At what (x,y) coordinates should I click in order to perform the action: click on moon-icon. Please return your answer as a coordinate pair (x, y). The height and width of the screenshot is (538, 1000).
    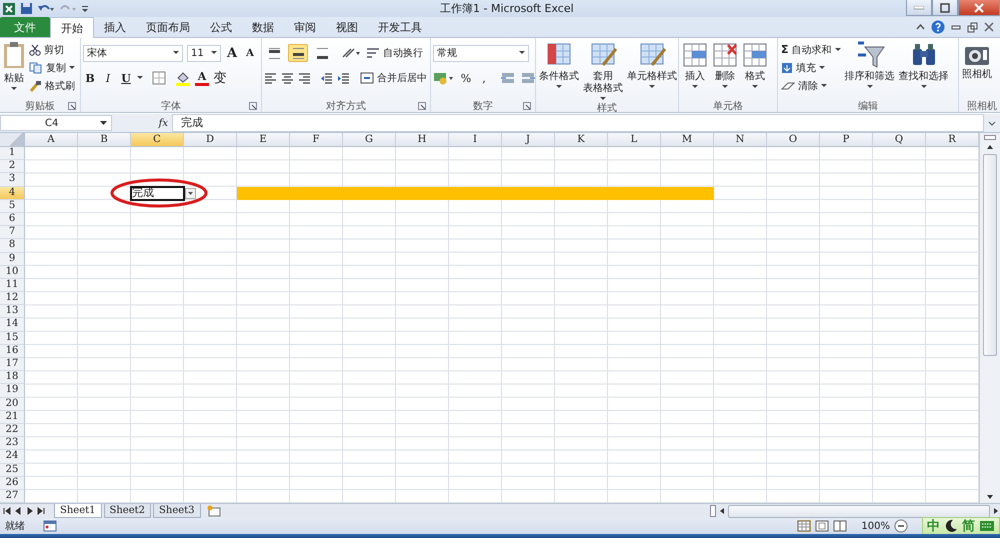
    Looking at the image, I should click on (951, 526).